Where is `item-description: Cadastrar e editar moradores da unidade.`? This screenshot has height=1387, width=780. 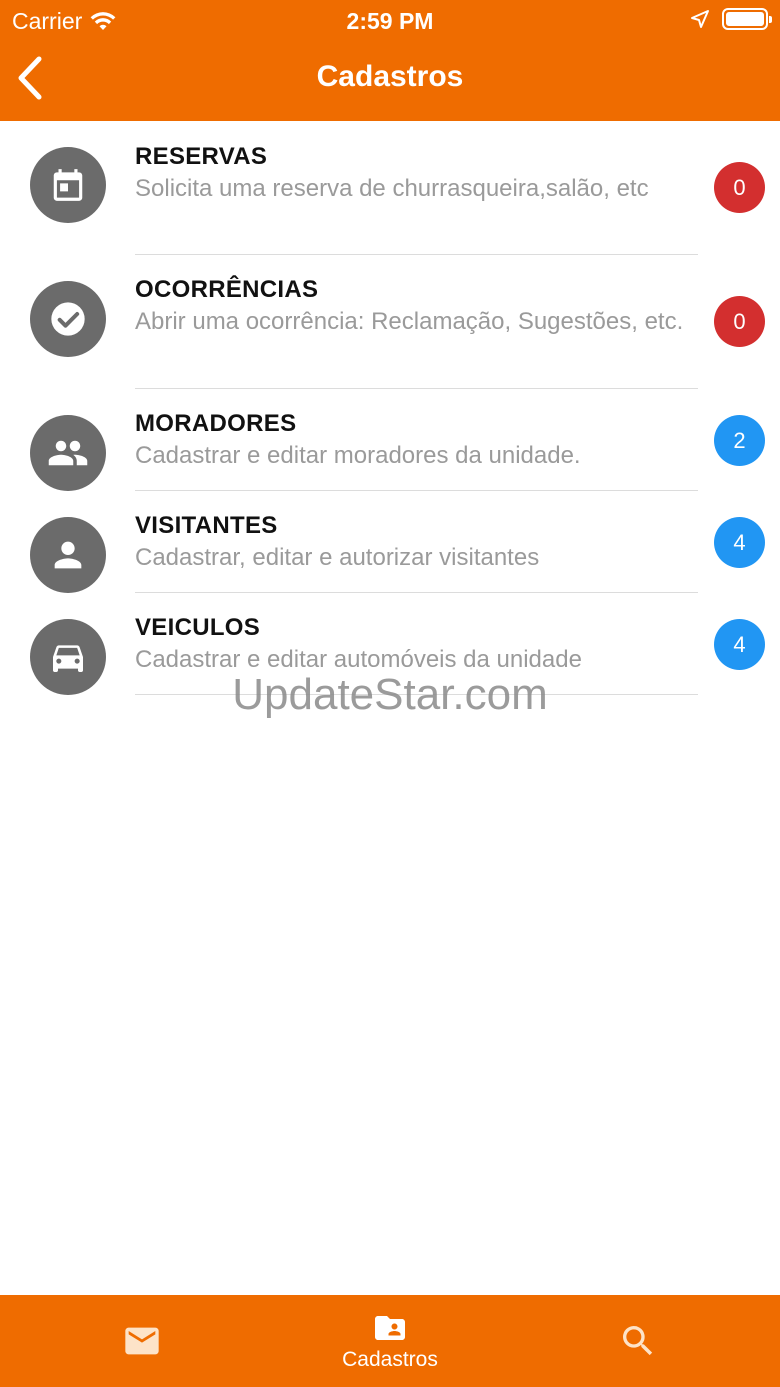 item-description: Cadastrar e editar moradores da unidade. is located at coordinates (358, 455).